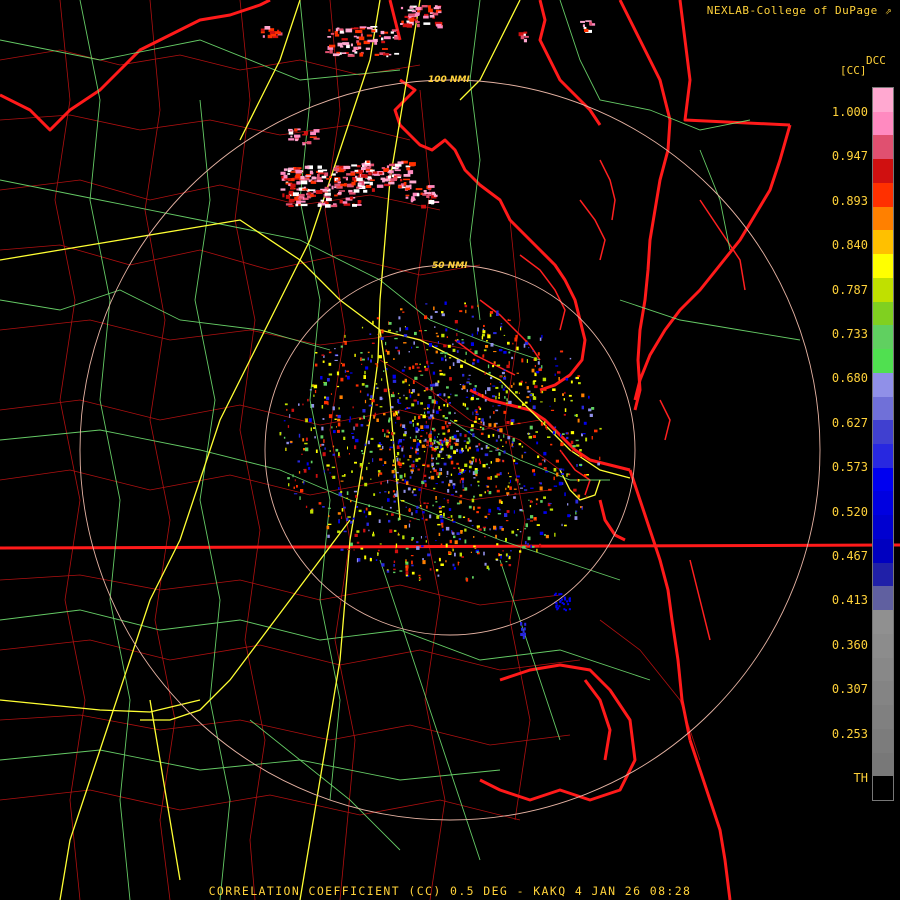  What do you see at coordinates (792, 10) in the screenshot?
I see `brand-text: NEXLAB-College of DuPage` at bounding box center [792, 10].